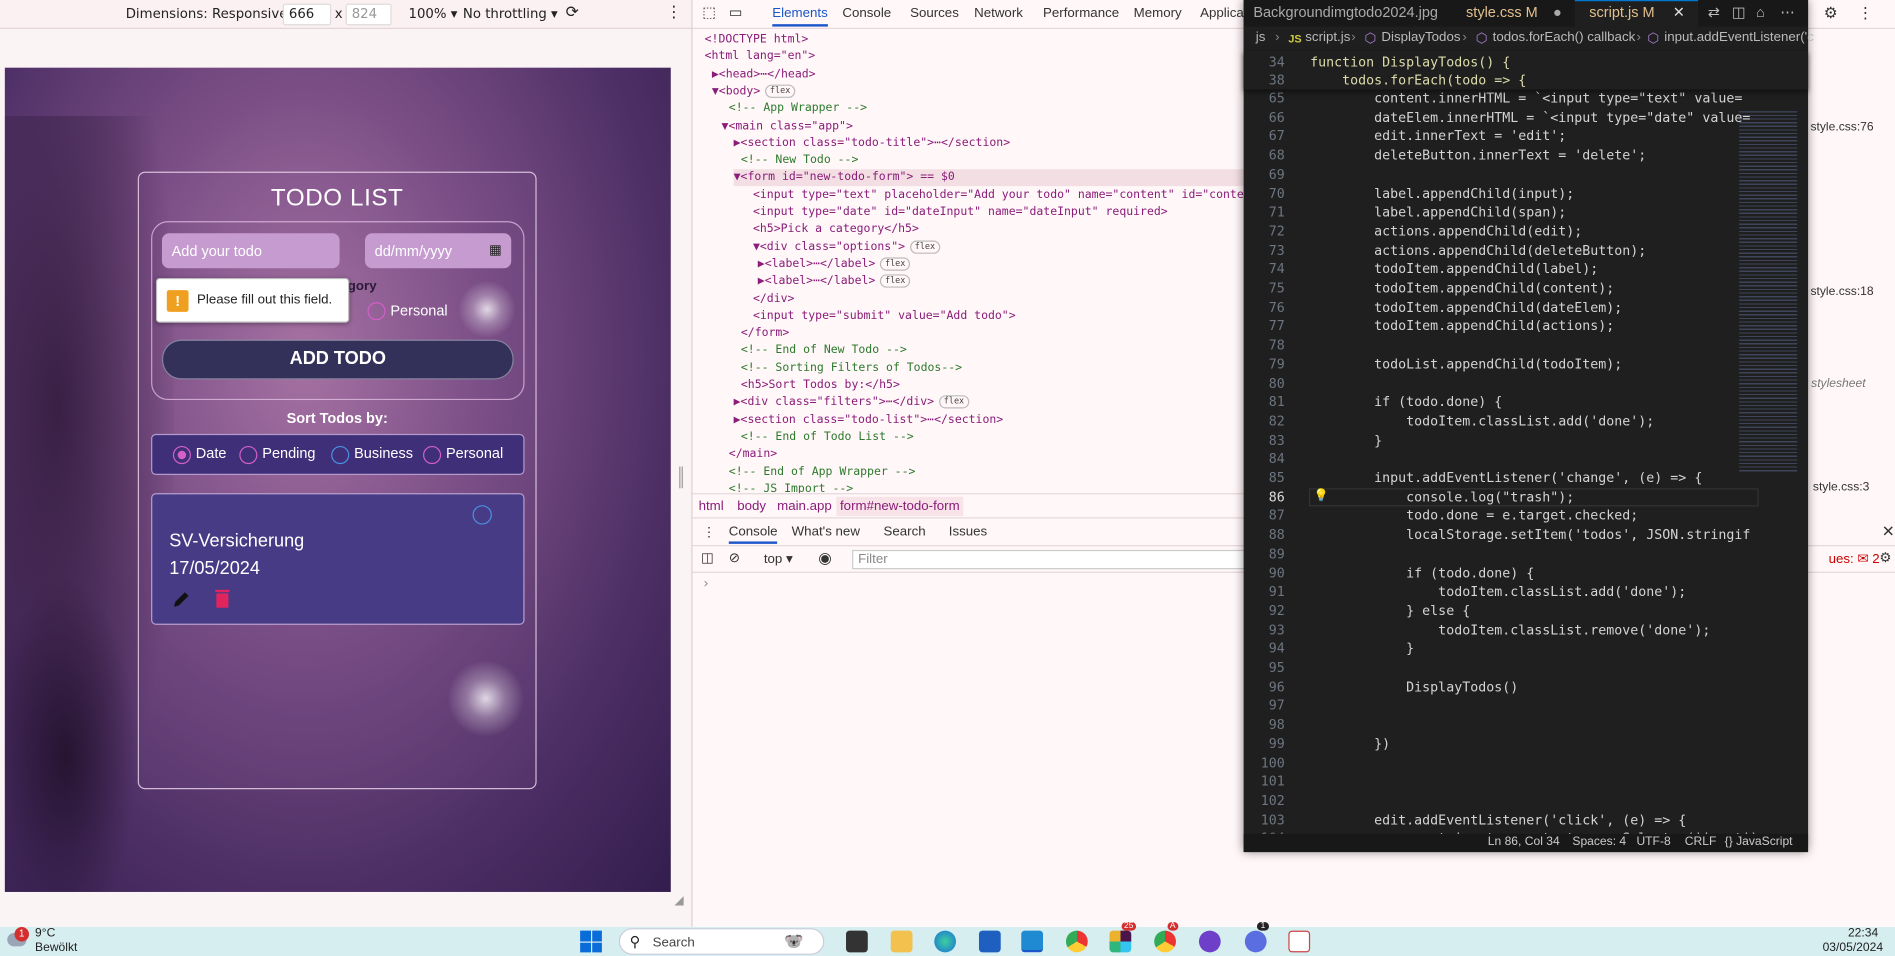  Describe the element at coordinates (751, 506) in the screenshot. I see `crumb-body: body` at that location.